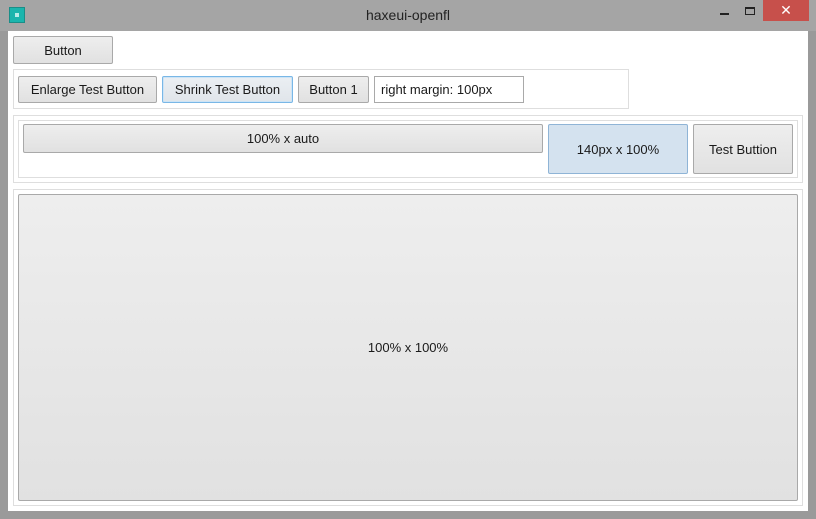 The height and width of the screenshot is (519, 816). I want to click on title-bar: haxeui-openfl ✕, so click(408, 15).